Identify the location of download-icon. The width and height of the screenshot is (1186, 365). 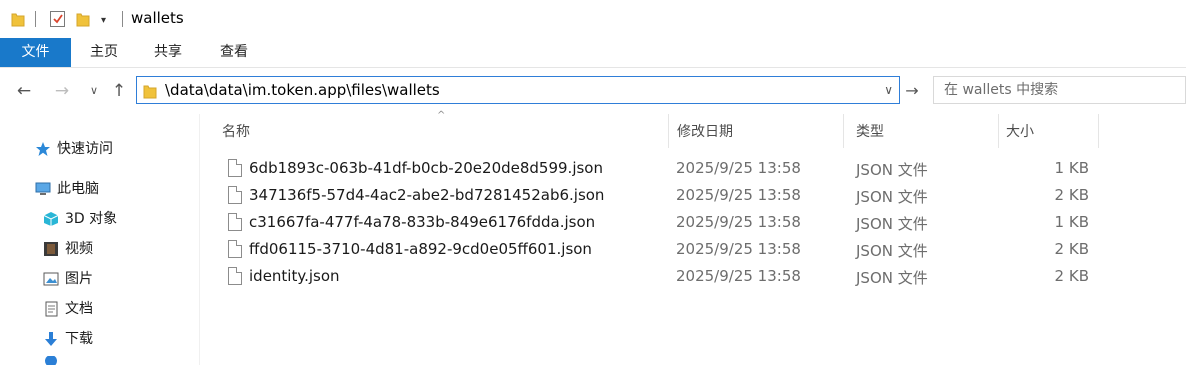
(51, 339).